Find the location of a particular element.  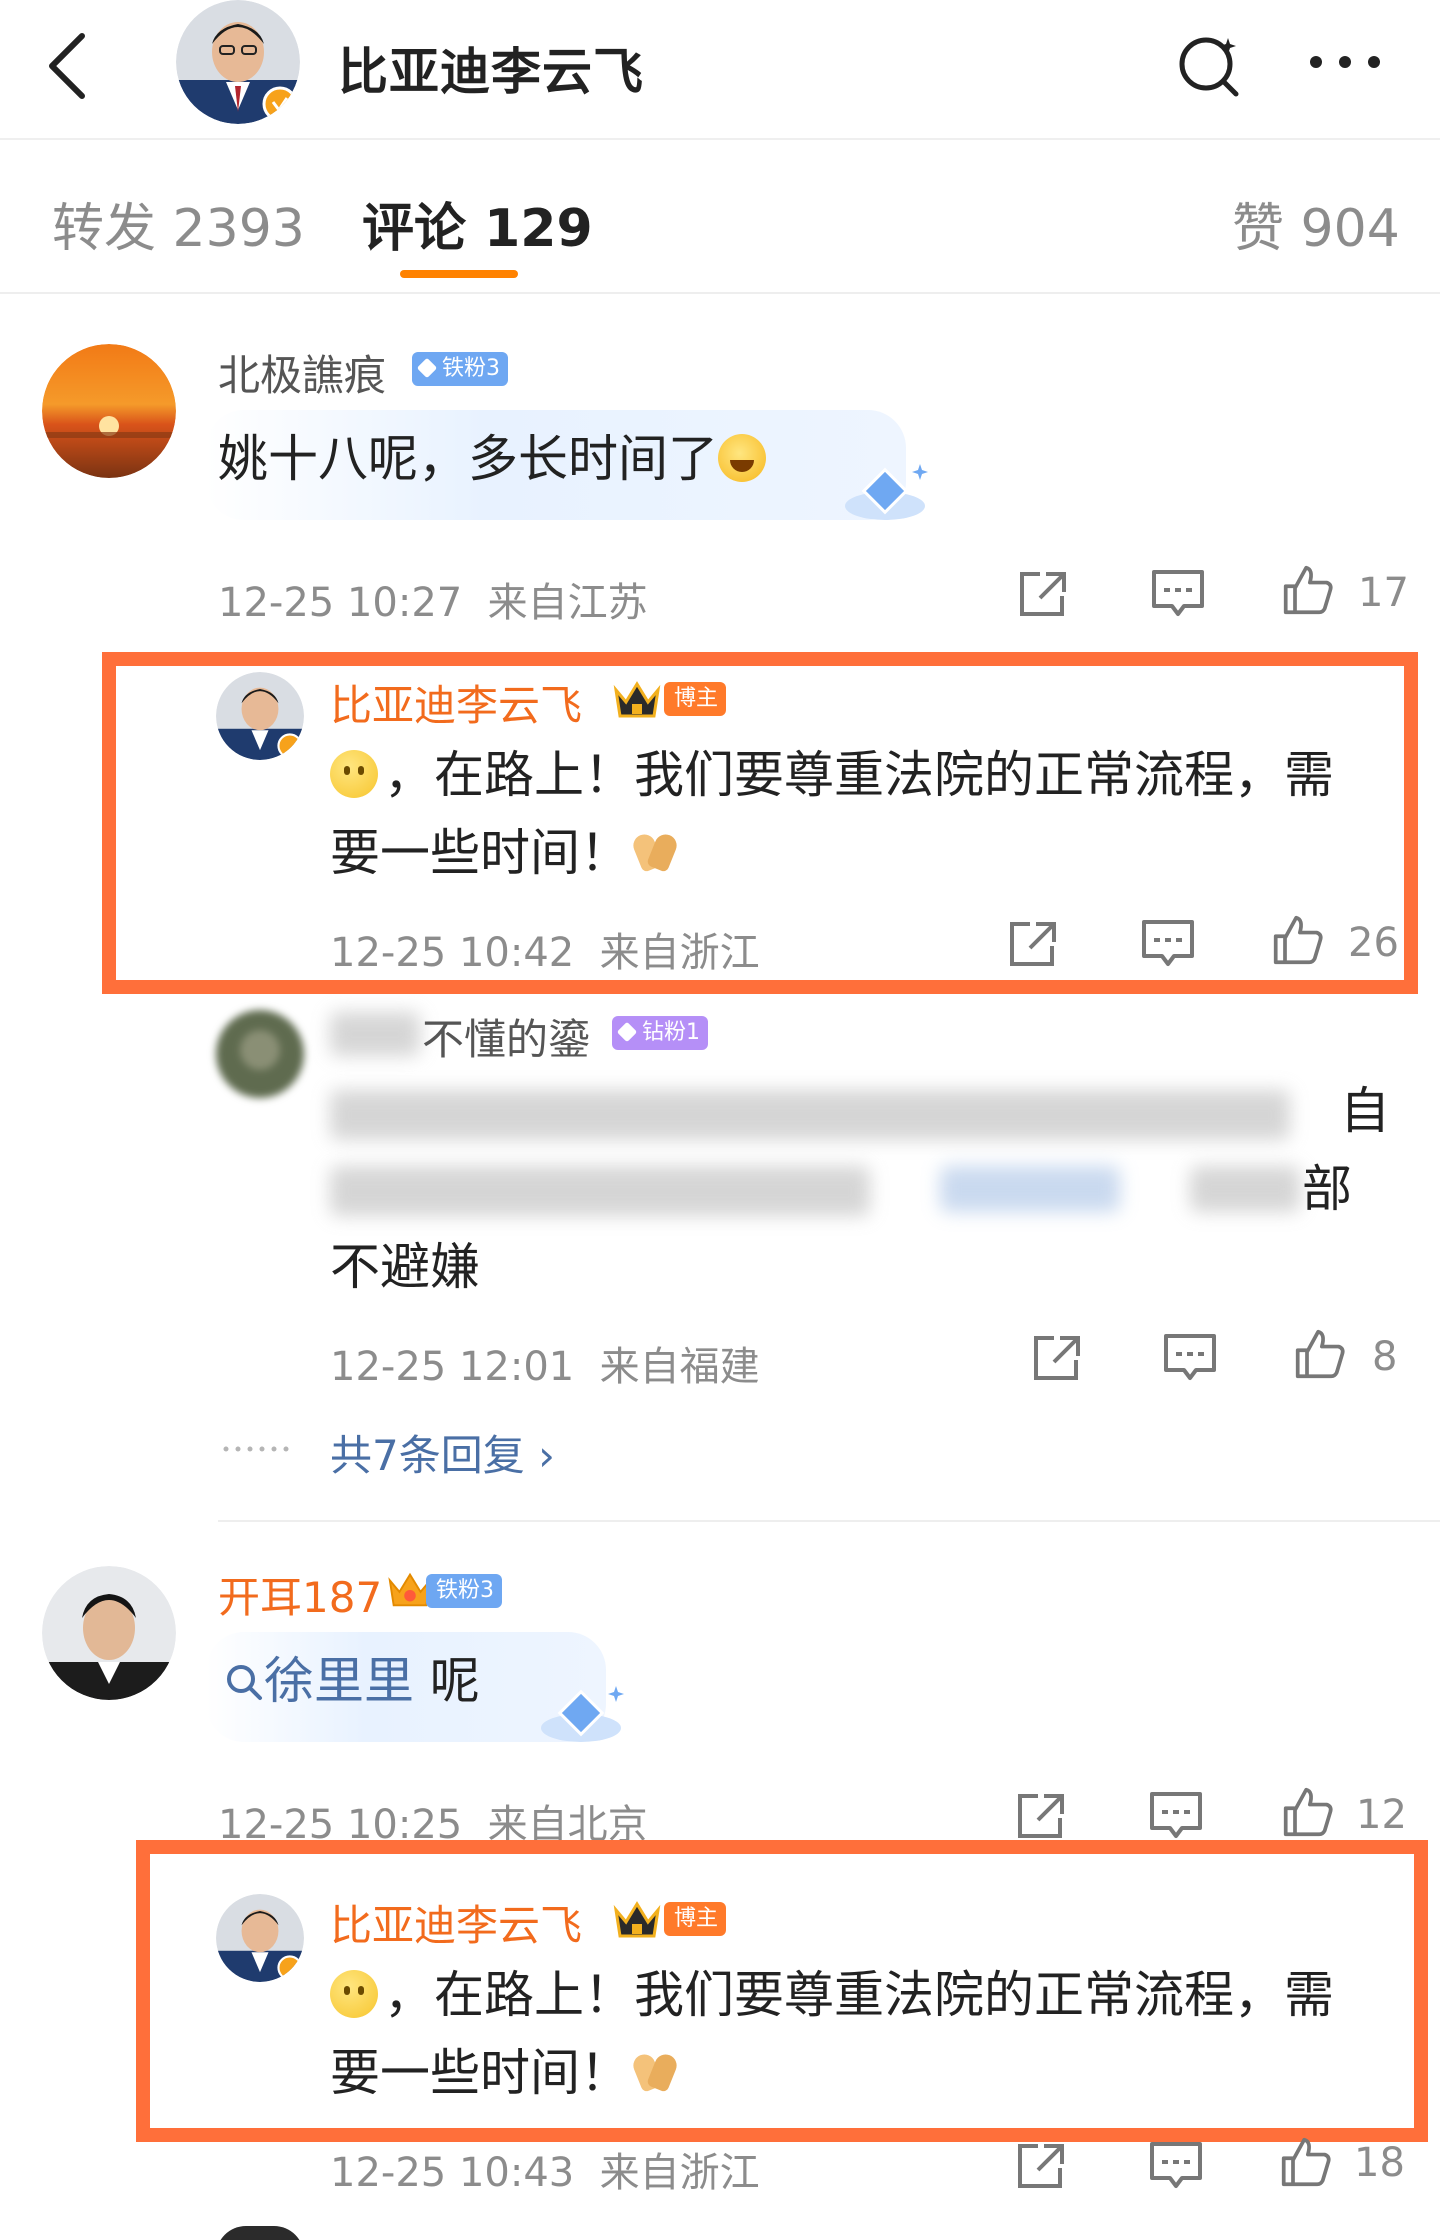

like-count: 17 is located at coordinates (1383, 593).